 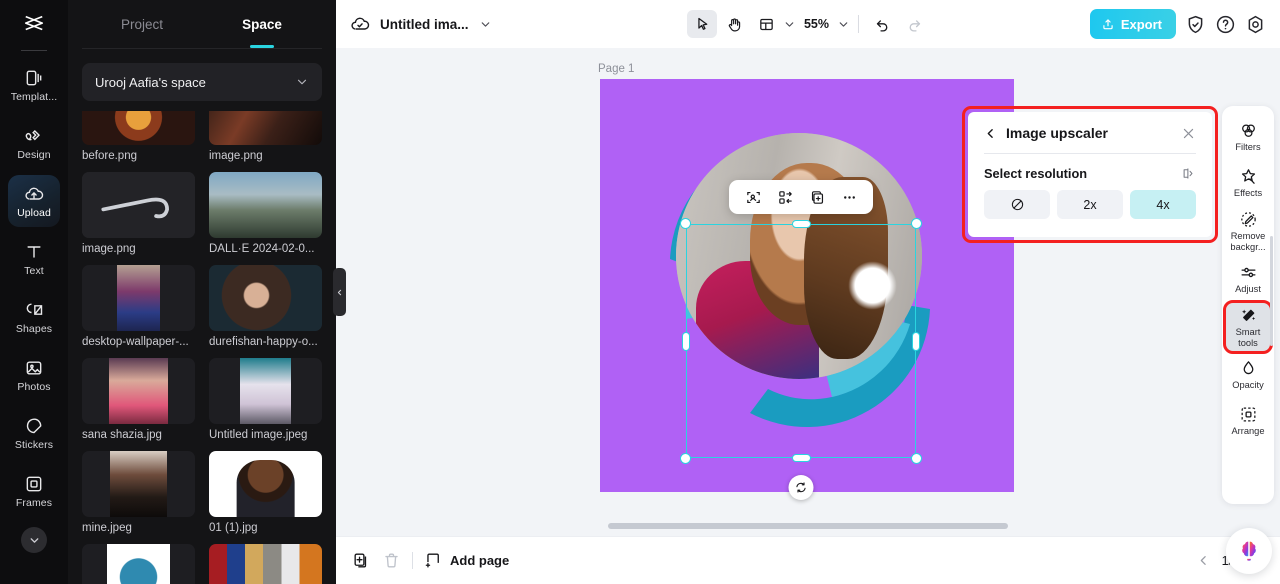 I want to click on right-rail-opacity: Opacity, so click(x=1248, y=375).